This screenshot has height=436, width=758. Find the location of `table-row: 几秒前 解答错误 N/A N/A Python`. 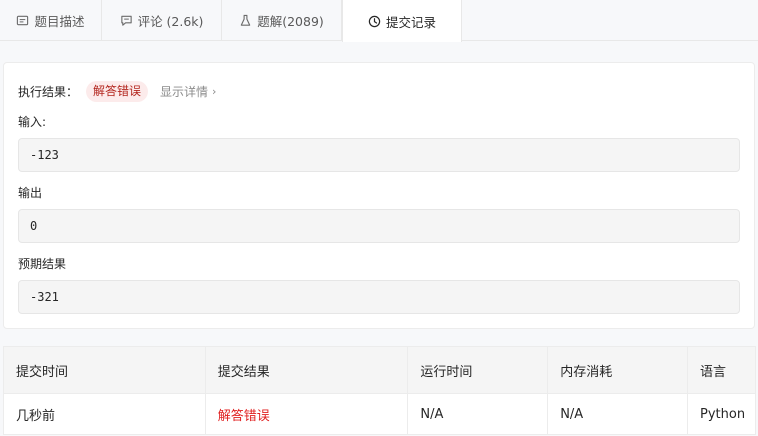

table-row: 几秒前 解答错误 N/A N/A Python is located at coordinates (379, 414).